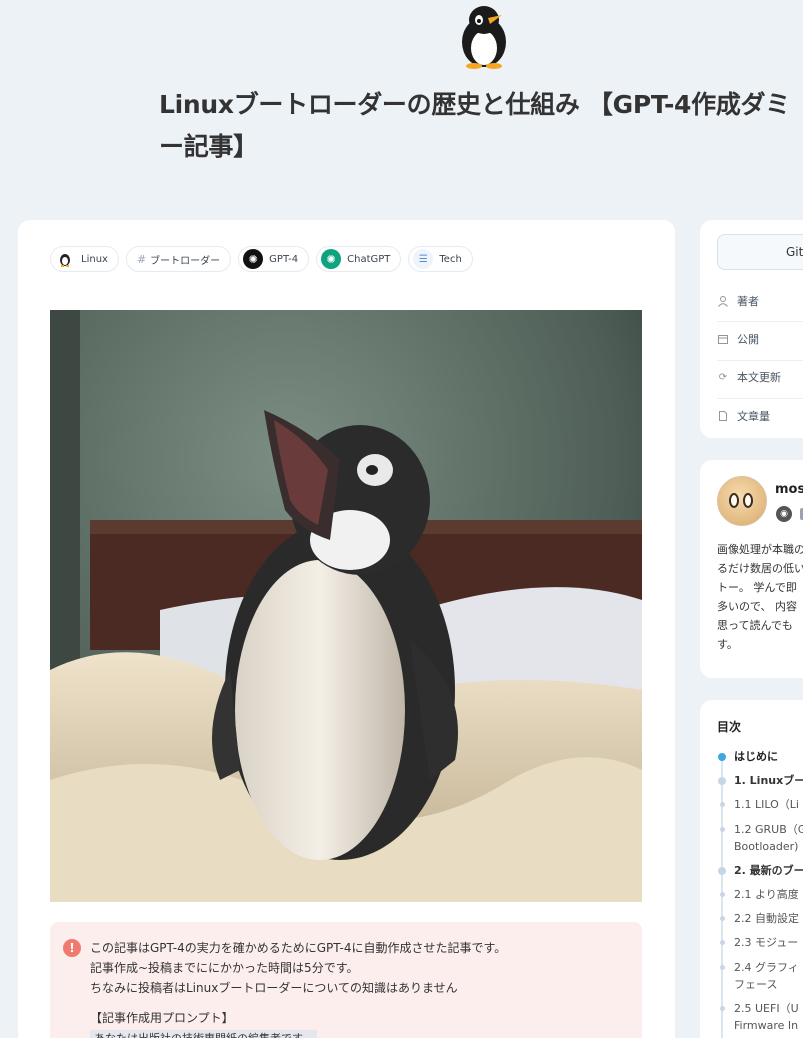 This screenshot has width=803, height=1038. I want to click on bio-line: 画像処理が本職の, so click(760, 549).